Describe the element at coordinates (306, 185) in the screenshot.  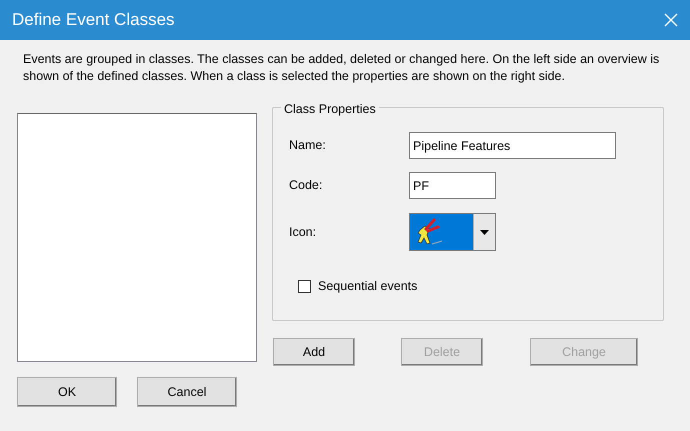
I see `field-label: Code:` at that location.